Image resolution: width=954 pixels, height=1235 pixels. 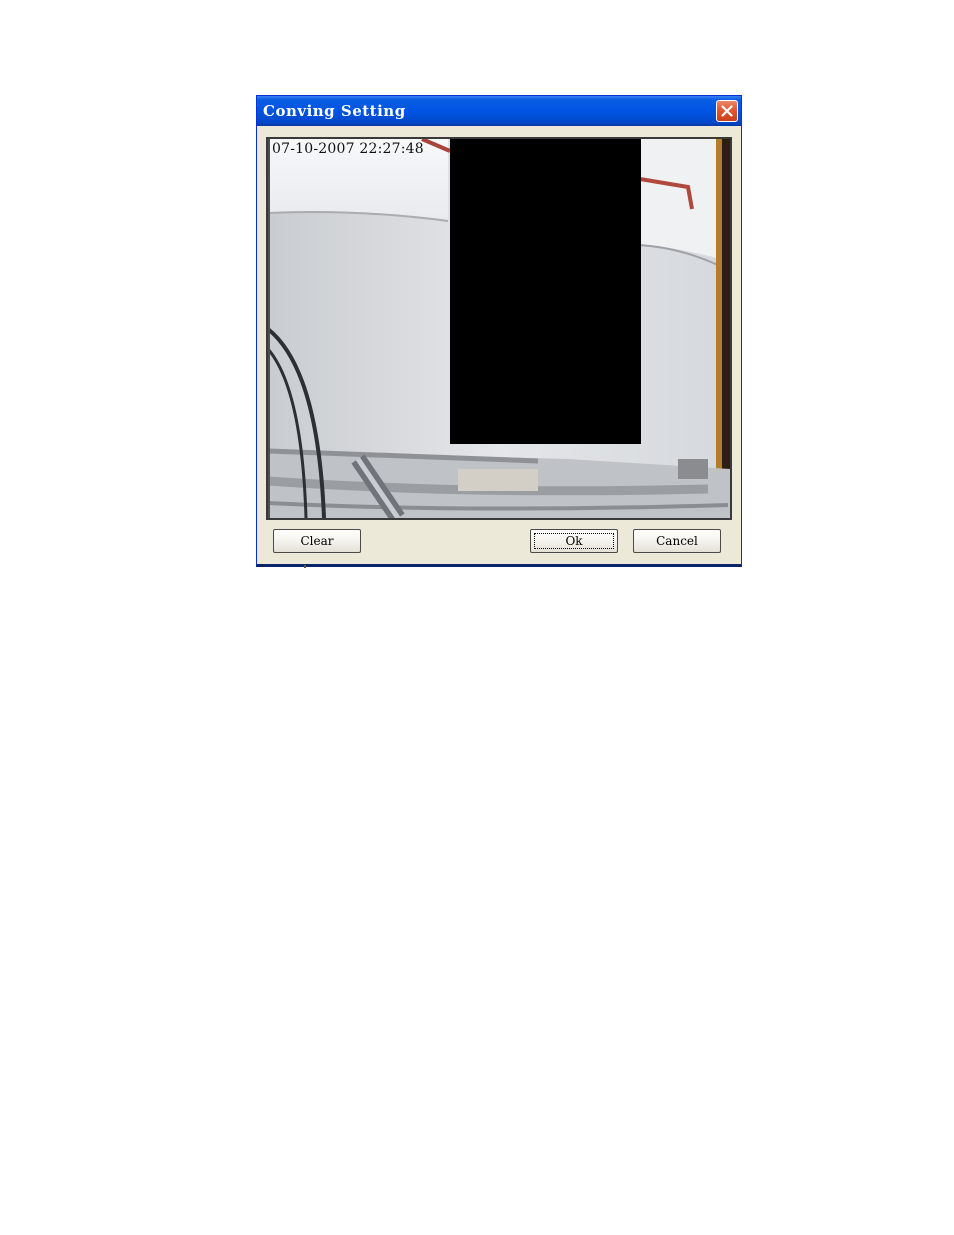 What do you see at coordinates (348, 149) in the screenshot?
I see `video-timestamp: 07-10-2007 22:27:48` at bounding box center [348, 149].